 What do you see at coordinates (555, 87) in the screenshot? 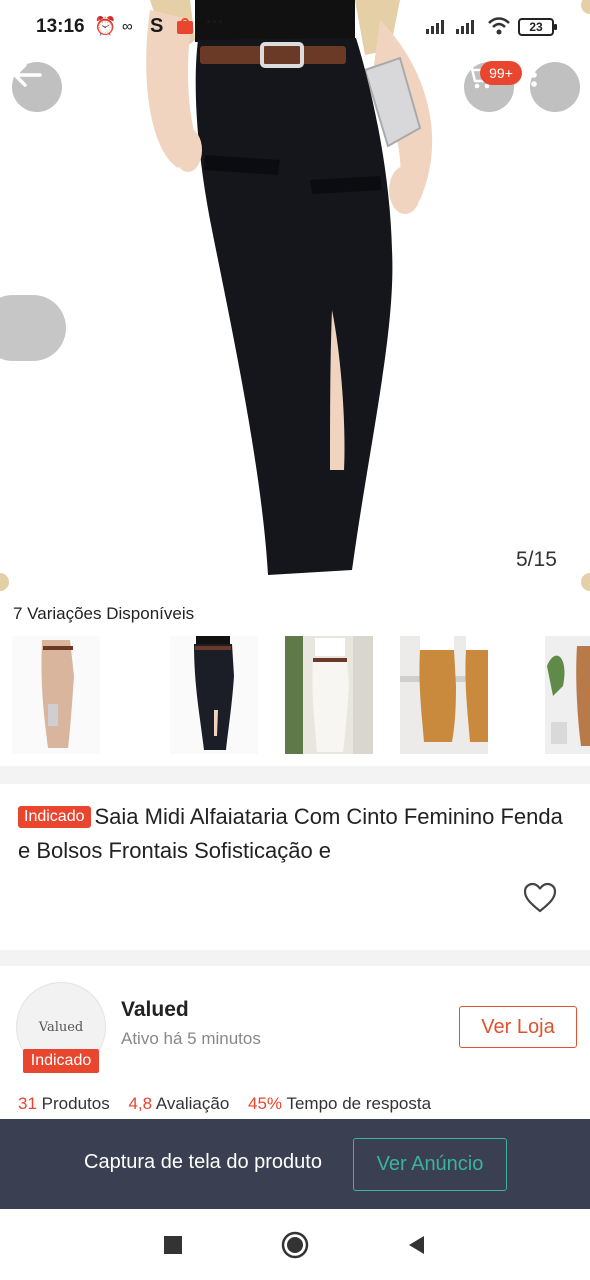
I see `more-options-button` at bounding box center [555, 87].